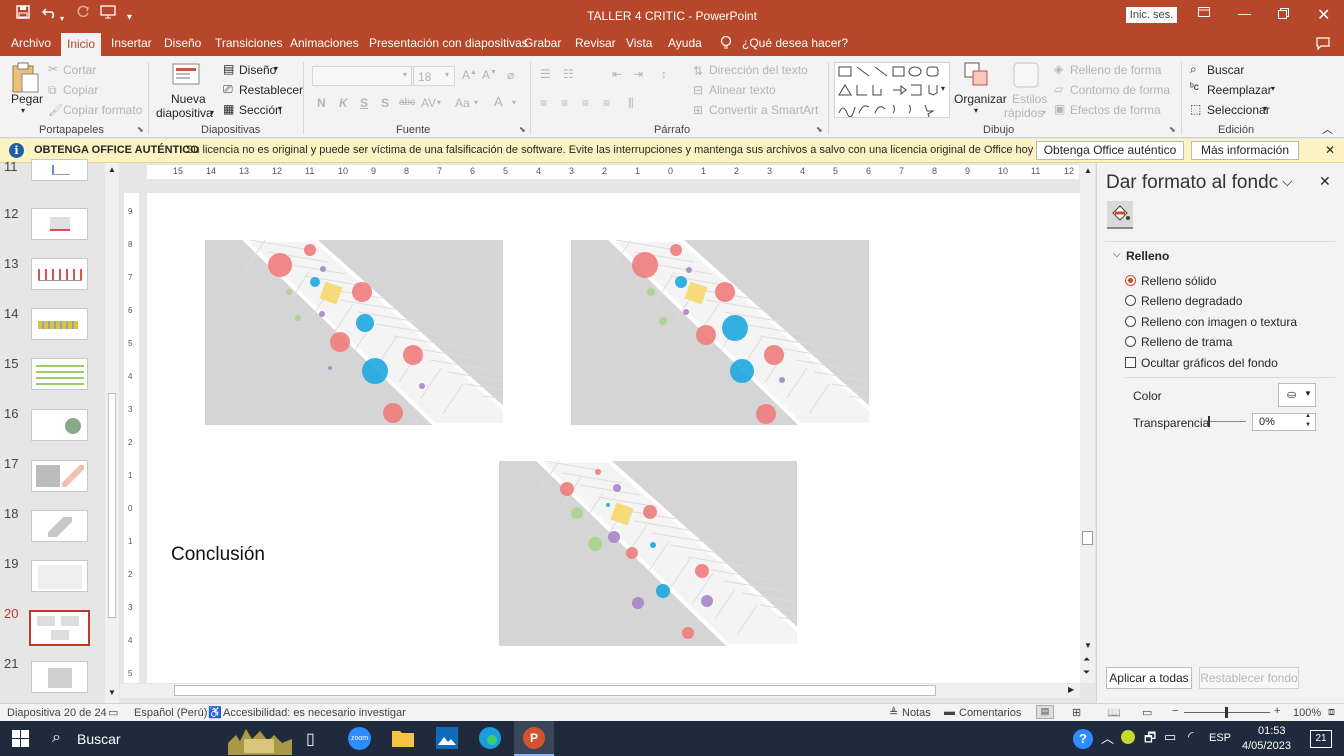  Describe the element at coordinates (81, 44) in the screenshot. I see `tab-inicio: Inicio` at that location.